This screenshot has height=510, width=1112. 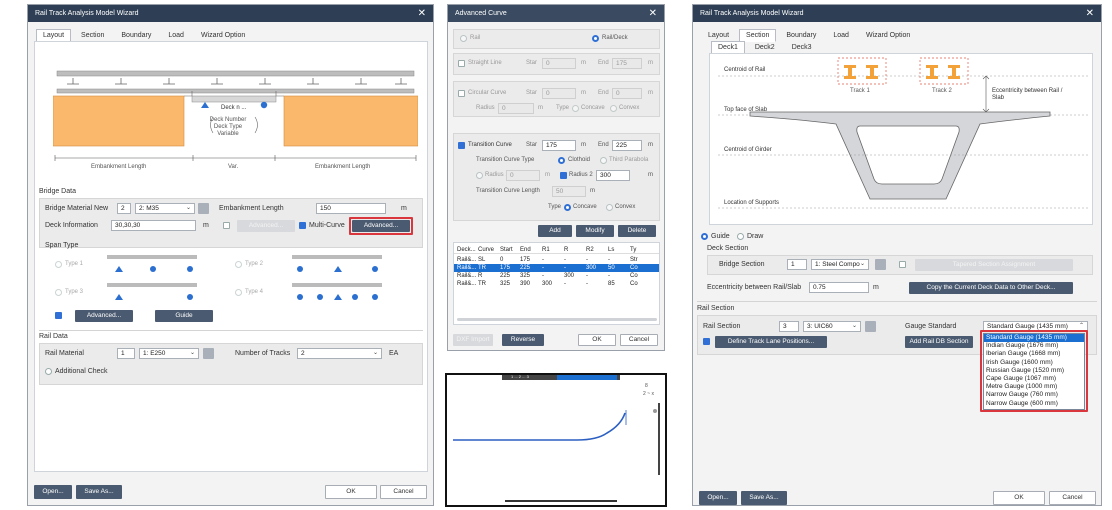 I want to click on transition-curve-length-label: Transition Curve Length, so click(x=508, y=191).